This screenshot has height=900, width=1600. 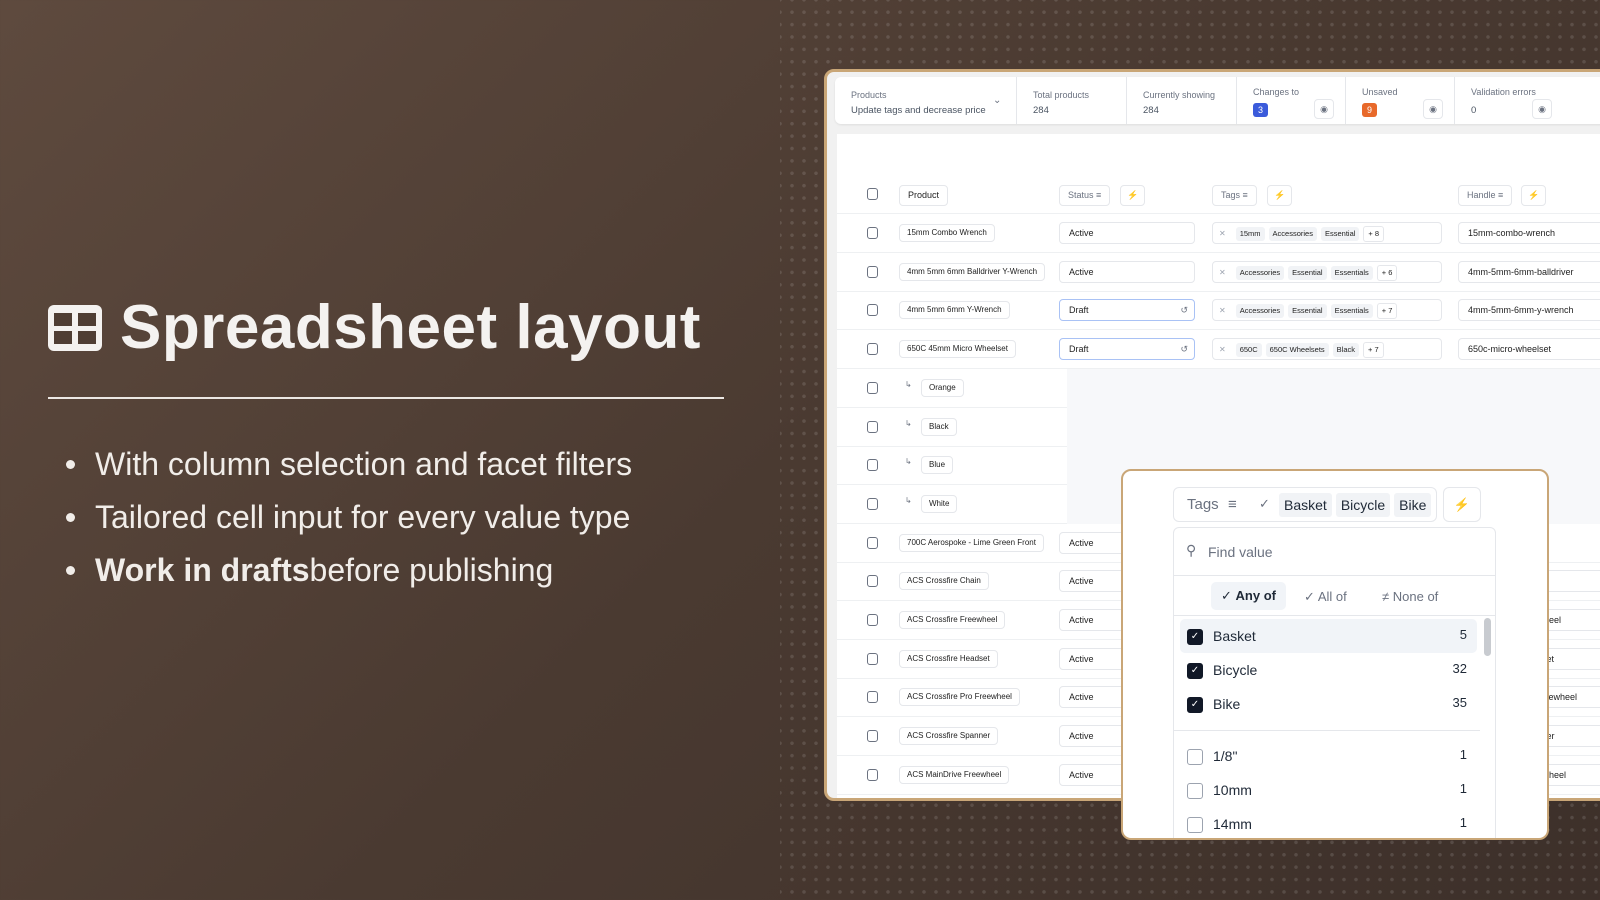 What do you see at coordinates (954, 774) in the screenshot?
I see `product-name: ACS MainDrive Freewheel` at bounding box center [954, 774].